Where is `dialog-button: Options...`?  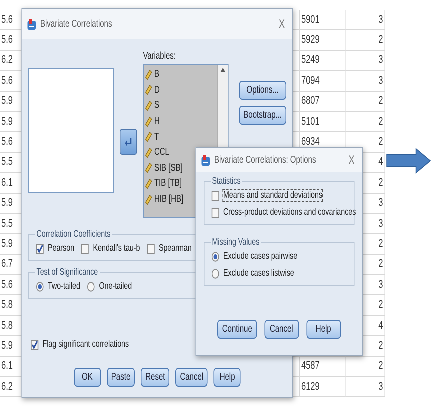 dialog-button: Options... is located at coordinates (262, 90).